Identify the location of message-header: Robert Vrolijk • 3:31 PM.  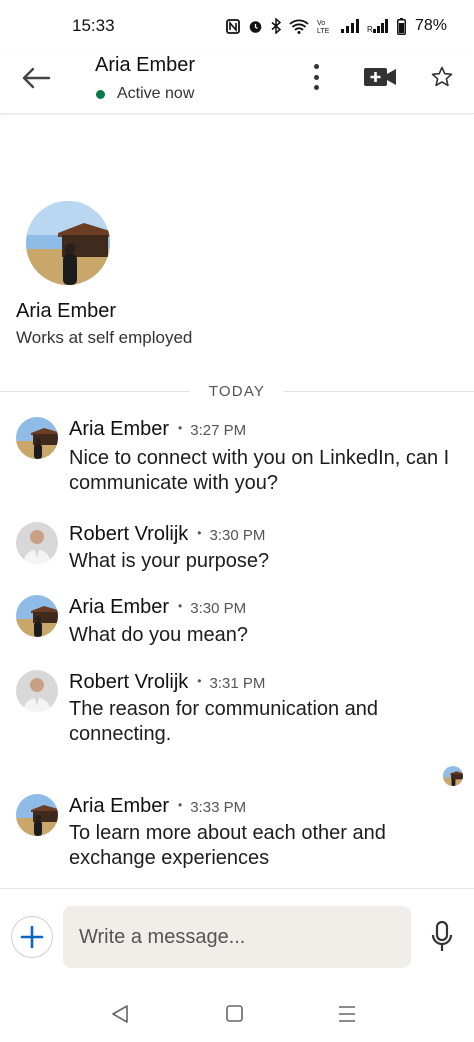
(167, 682).